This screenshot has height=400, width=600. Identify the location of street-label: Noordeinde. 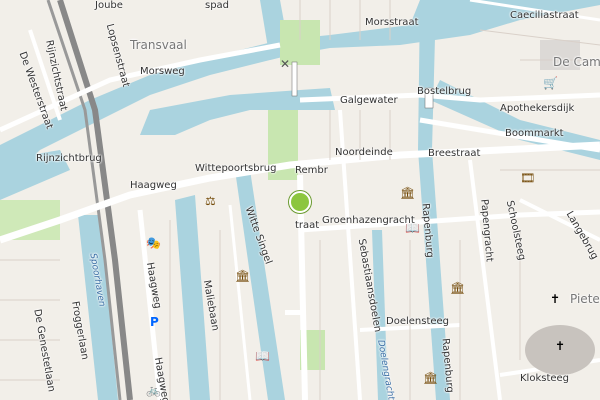
(364, 152).